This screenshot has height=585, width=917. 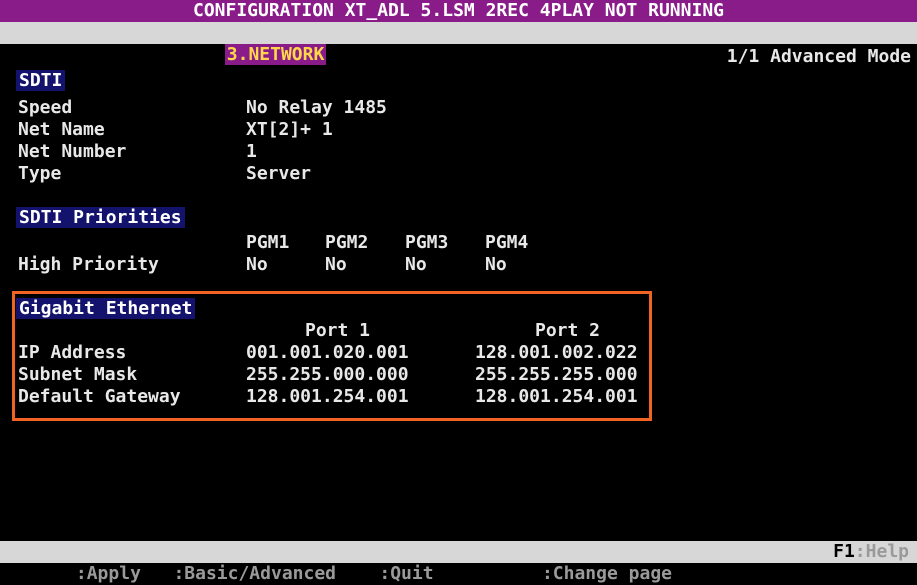 I want to click on toggle-mode-shortcut: F3:Basic/Advanced, so click(x=244, y=573).